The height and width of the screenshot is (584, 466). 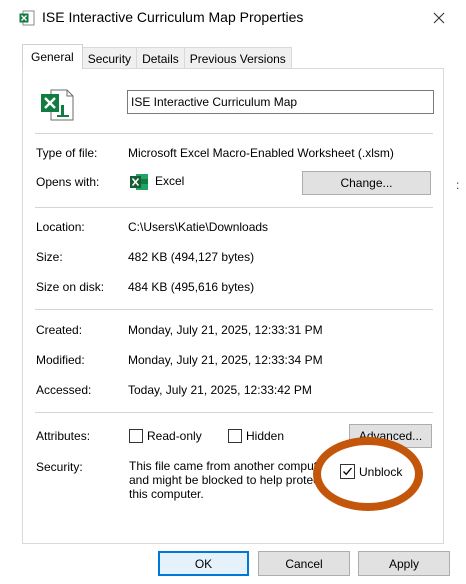 I want to click on tab-security: Security, so click(x=109, y=58).